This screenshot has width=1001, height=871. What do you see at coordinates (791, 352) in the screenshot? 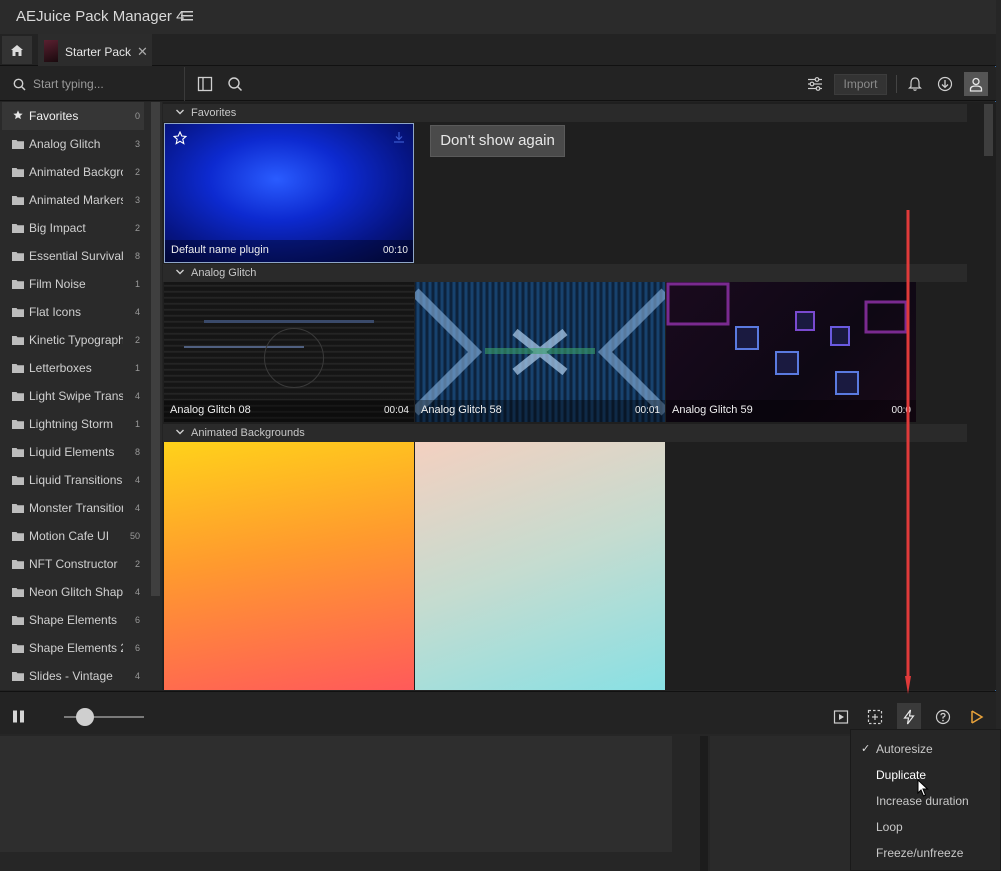
I see `asset-card-analog-glitch-59: Analog Glitch 59 00:0` at bounding box center [791, 352].